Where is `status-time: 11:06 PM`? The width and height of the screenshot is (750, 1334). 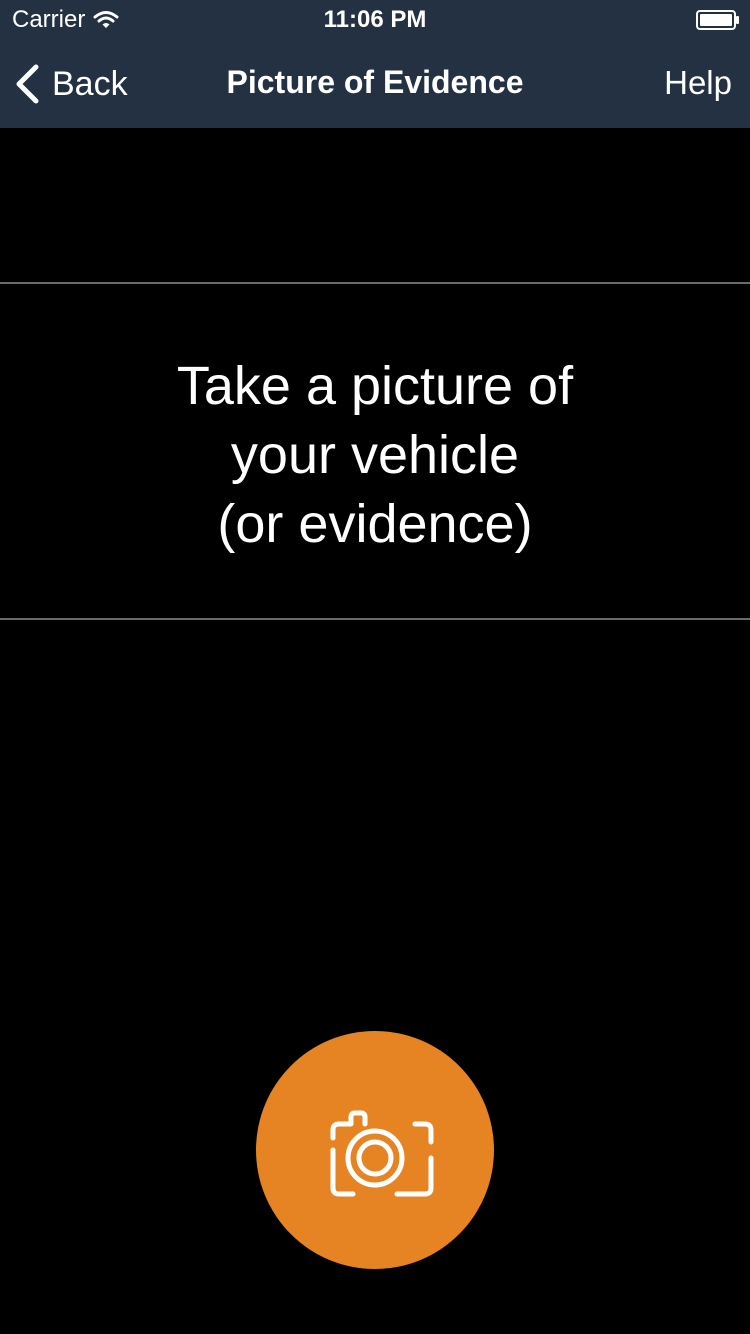
status-time: 11:06 PM is located at coordinates (375, 19).